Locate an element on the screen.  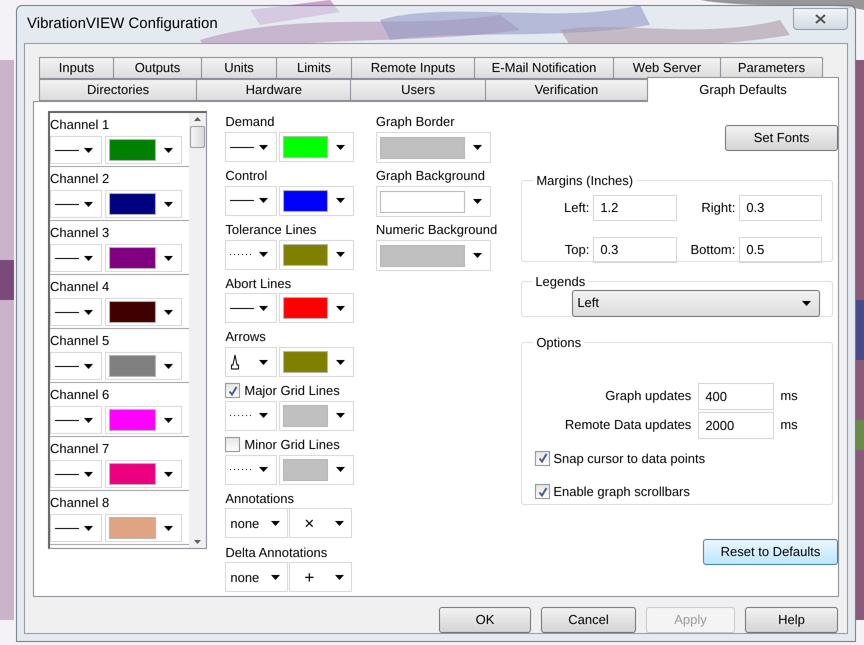
dialog-button: OK is located at coordinates (485, 620).